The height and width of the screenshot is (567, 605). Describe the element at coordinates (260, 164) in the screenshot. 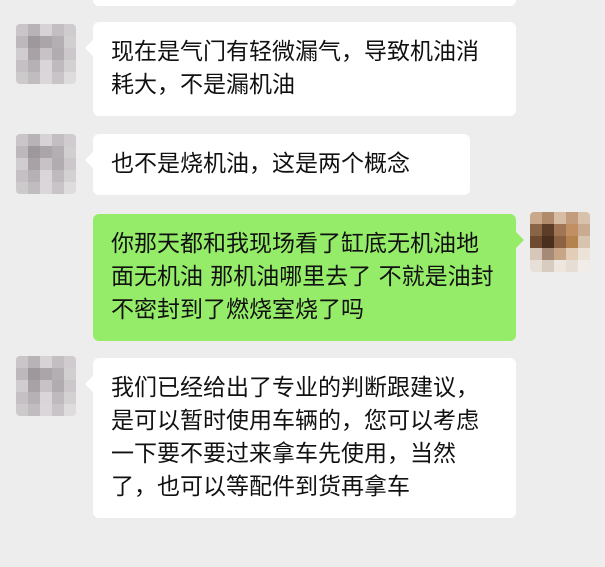

I see `message-text: 也不是烧机油，这是两个概念` at that location.